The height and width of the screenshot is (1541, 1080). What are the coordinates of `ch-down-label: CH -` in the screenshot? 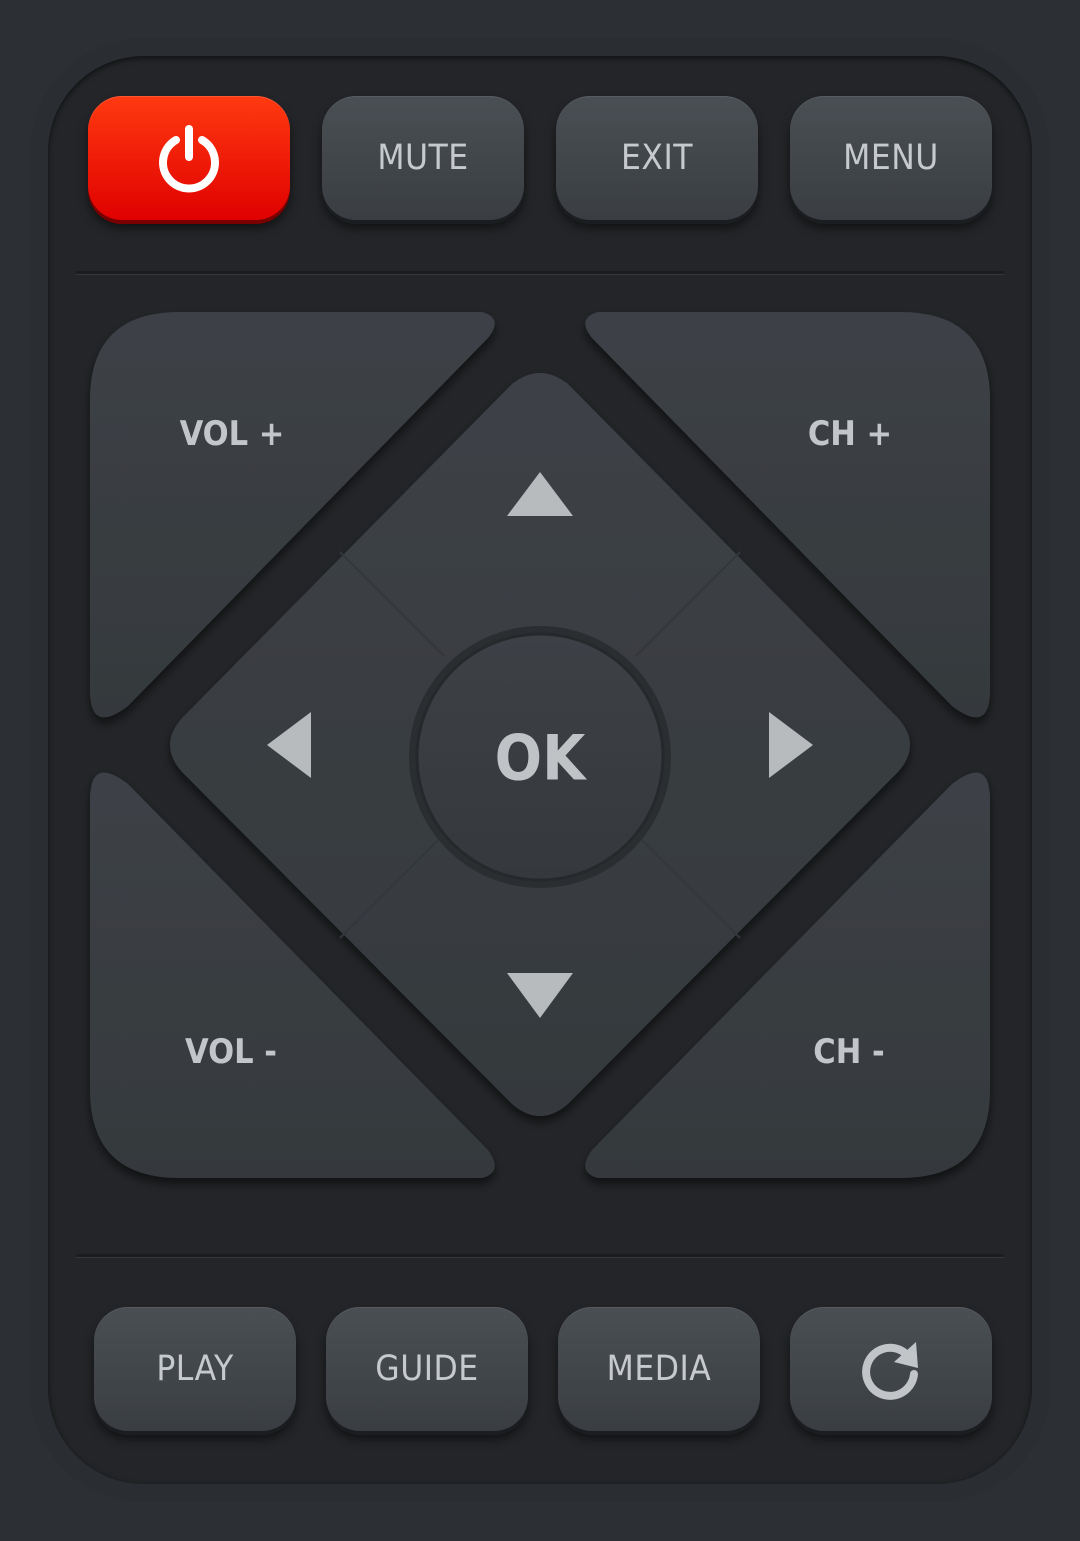 It's located at (849, 1052).